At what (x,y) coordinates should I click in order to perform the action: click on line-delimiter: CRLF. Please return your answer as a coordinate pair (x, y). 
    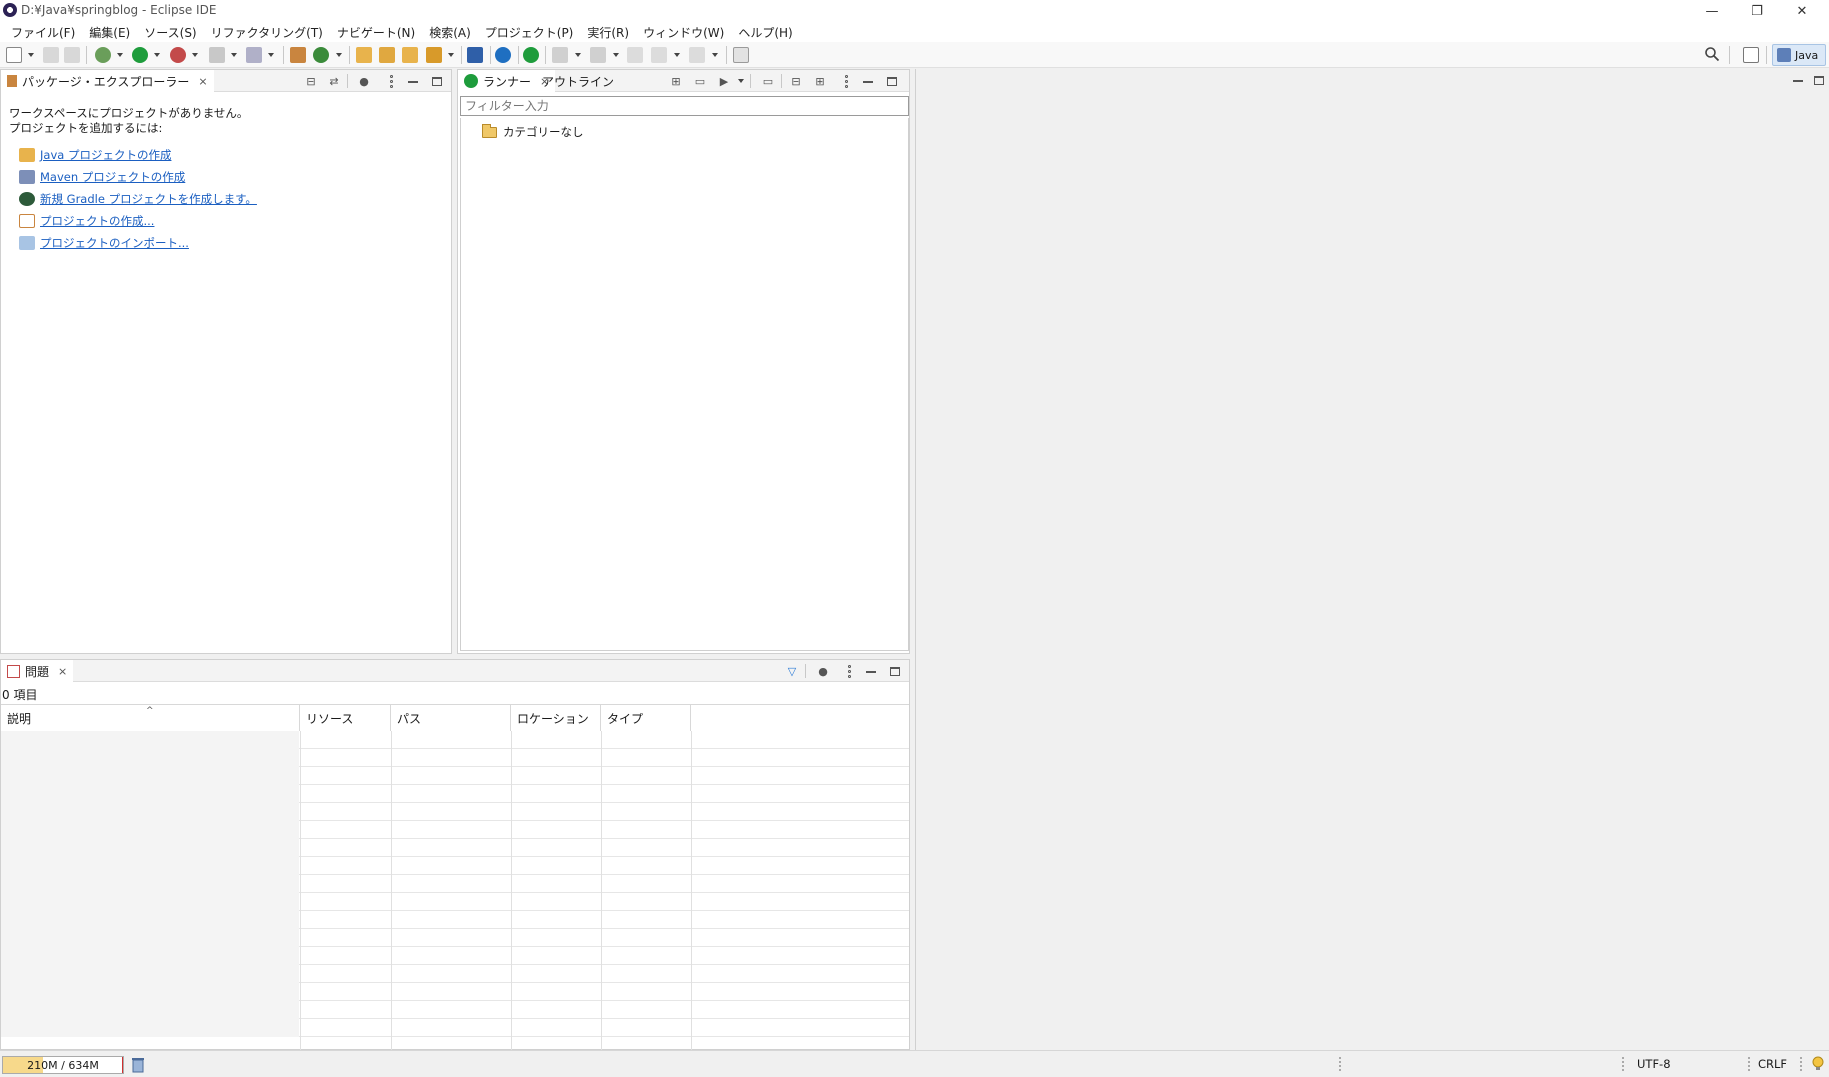
    Looking at the image, I should click on (1772, 1064).